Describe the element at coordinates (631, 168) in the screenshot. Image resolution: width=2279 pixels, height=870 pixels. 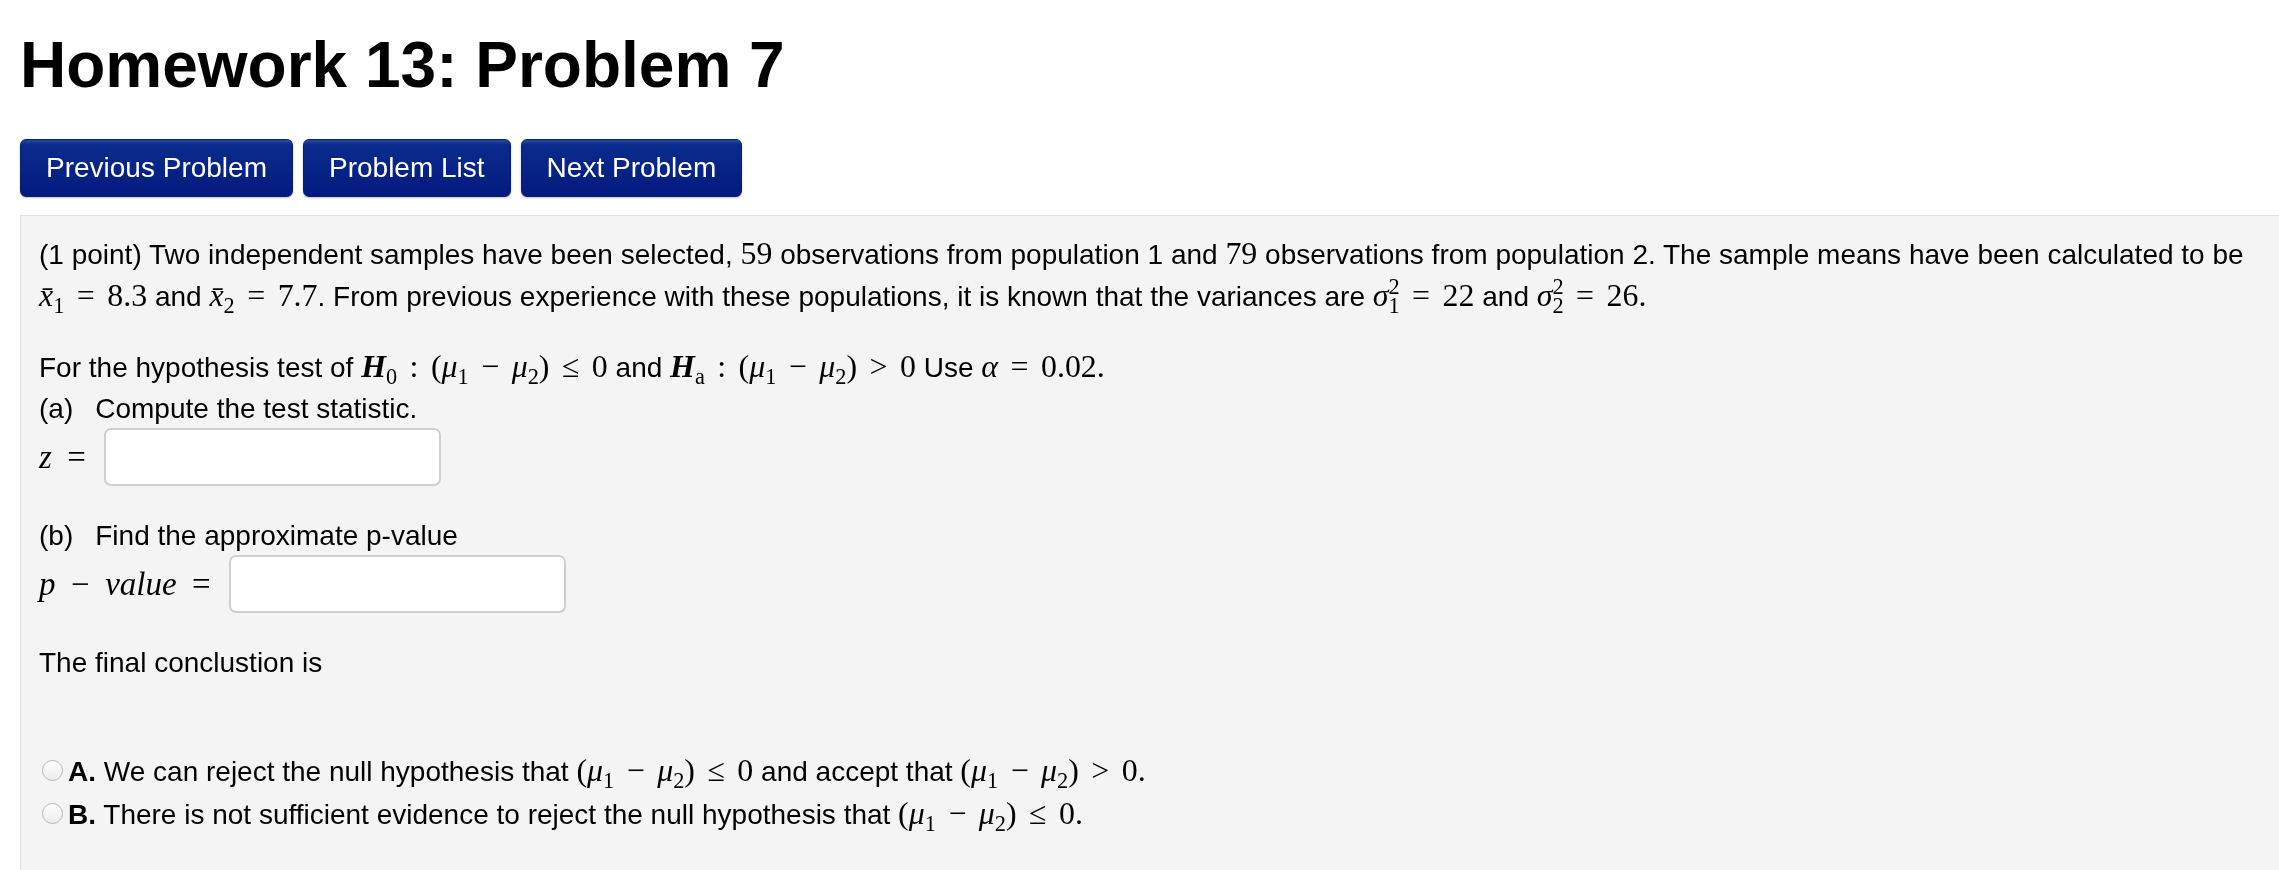
I see `nav-button: Next Problem` at that location.